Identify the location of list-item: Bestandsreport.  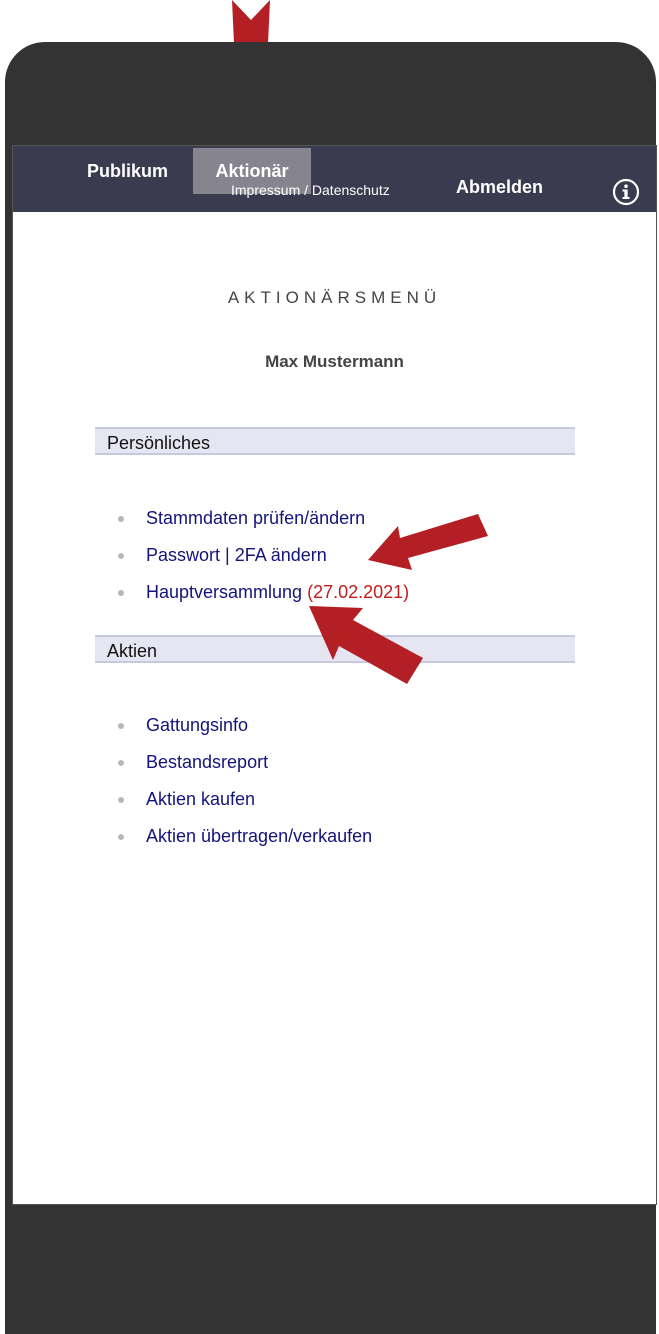
(245, 762).